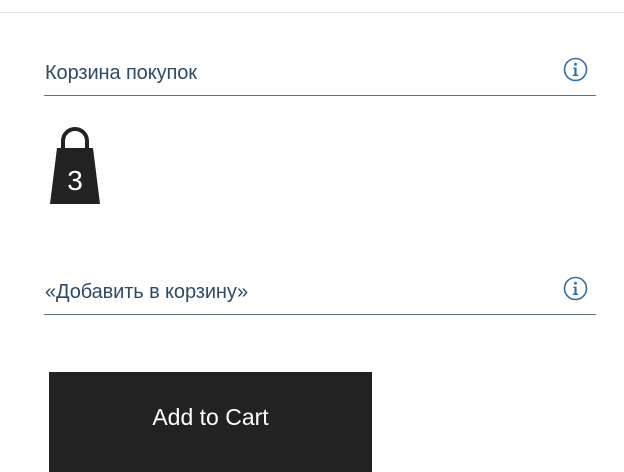  Describe the element at coordinates (75, 180) in the screenshot. I see `cart-item-count: 3` at that location.